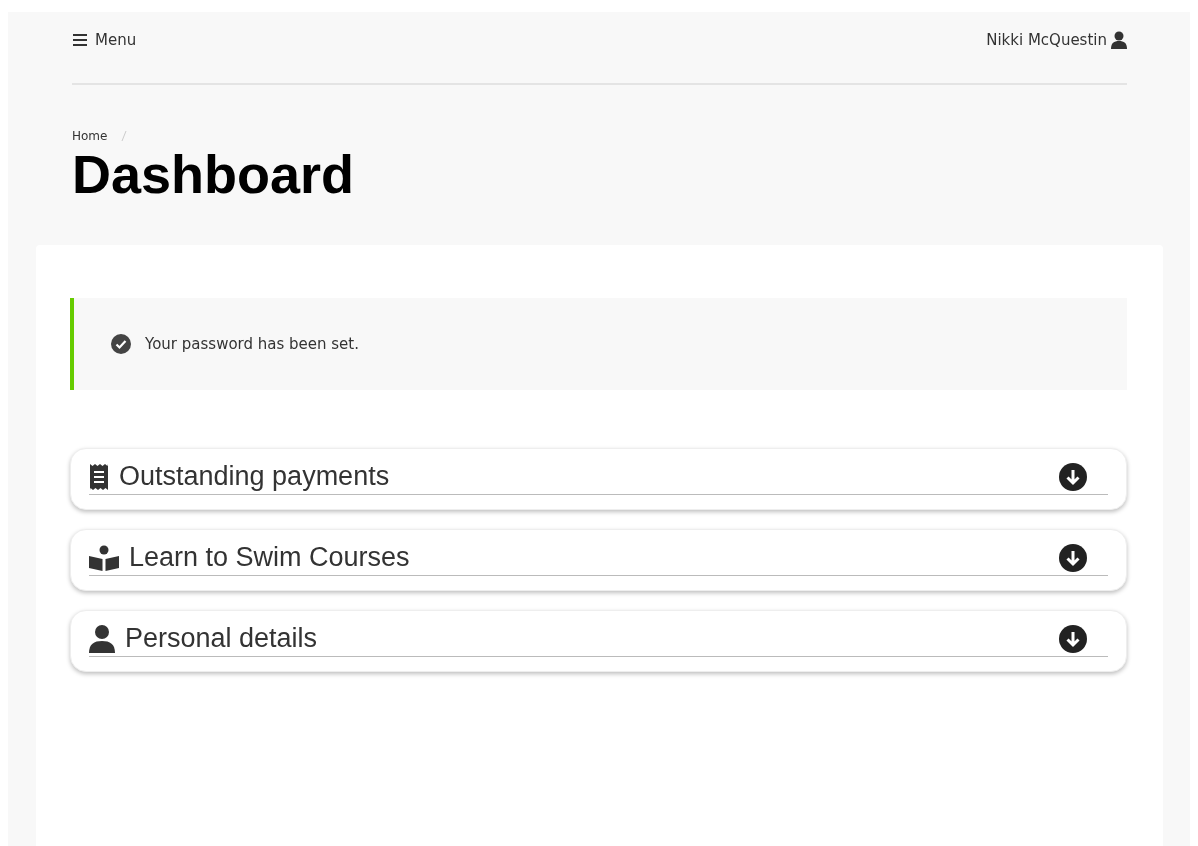 This screenshot has width=1198, height=846. I want to click on receipt-icon, so click(99, 476).